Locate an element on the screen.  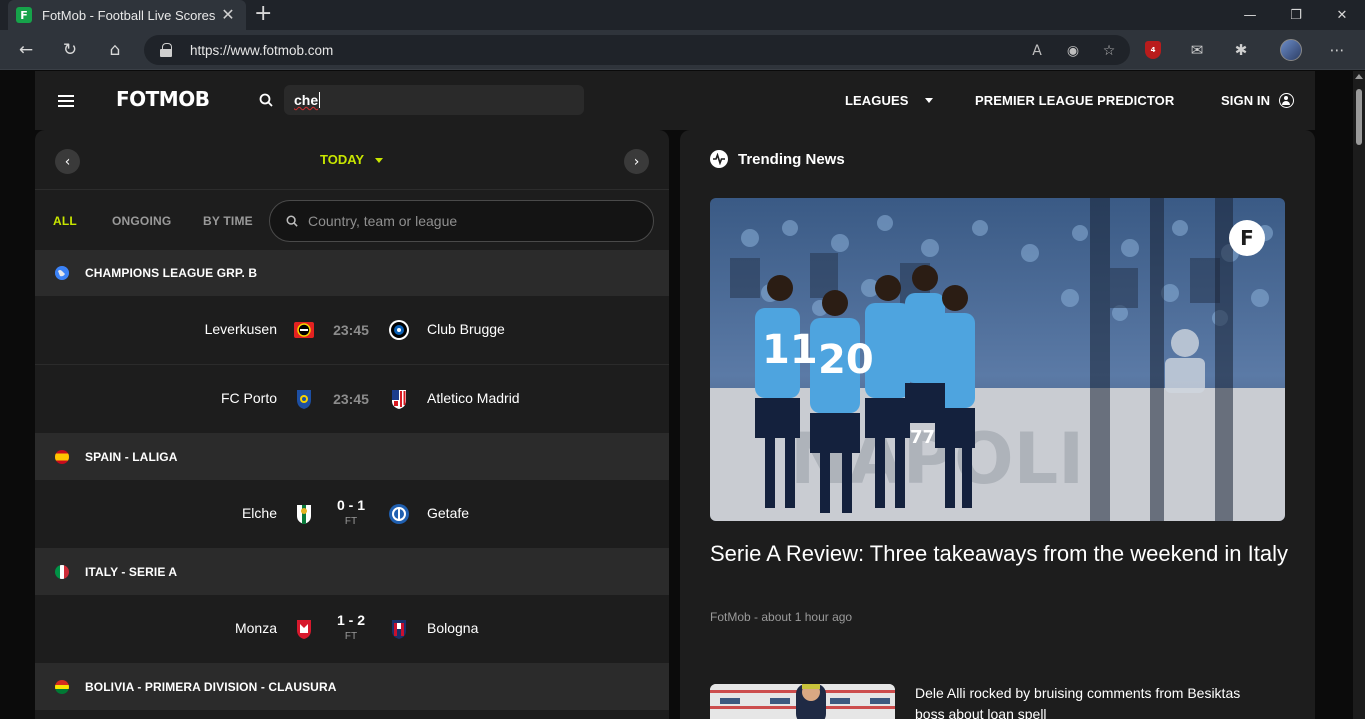
more-menu-icon: ⋯ is located at coordinates (1337, 50).